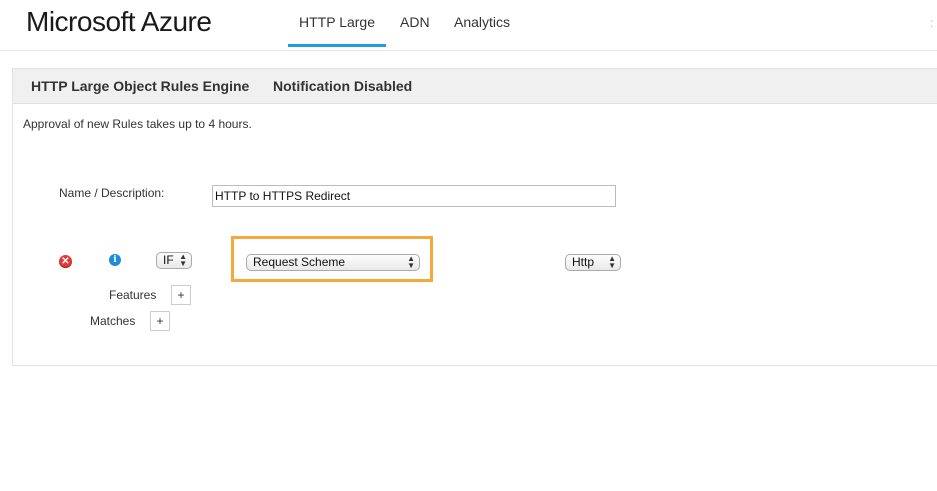  I want to click on match-condition-select: Request Scheme ▲ ▼, so click(333, 262).